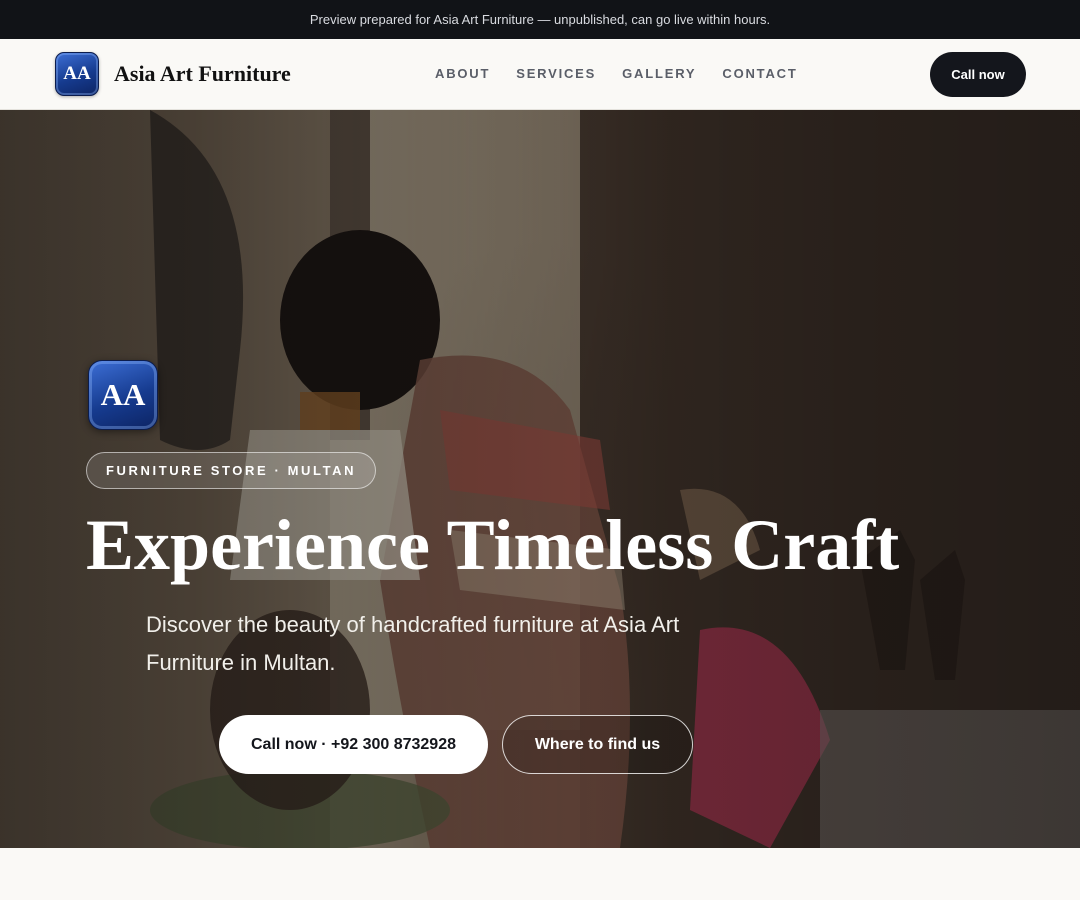 Image resolution: width=1080 pixels, height=900 pixels. I want to click on logo-badge: AA, so click(77, 74).